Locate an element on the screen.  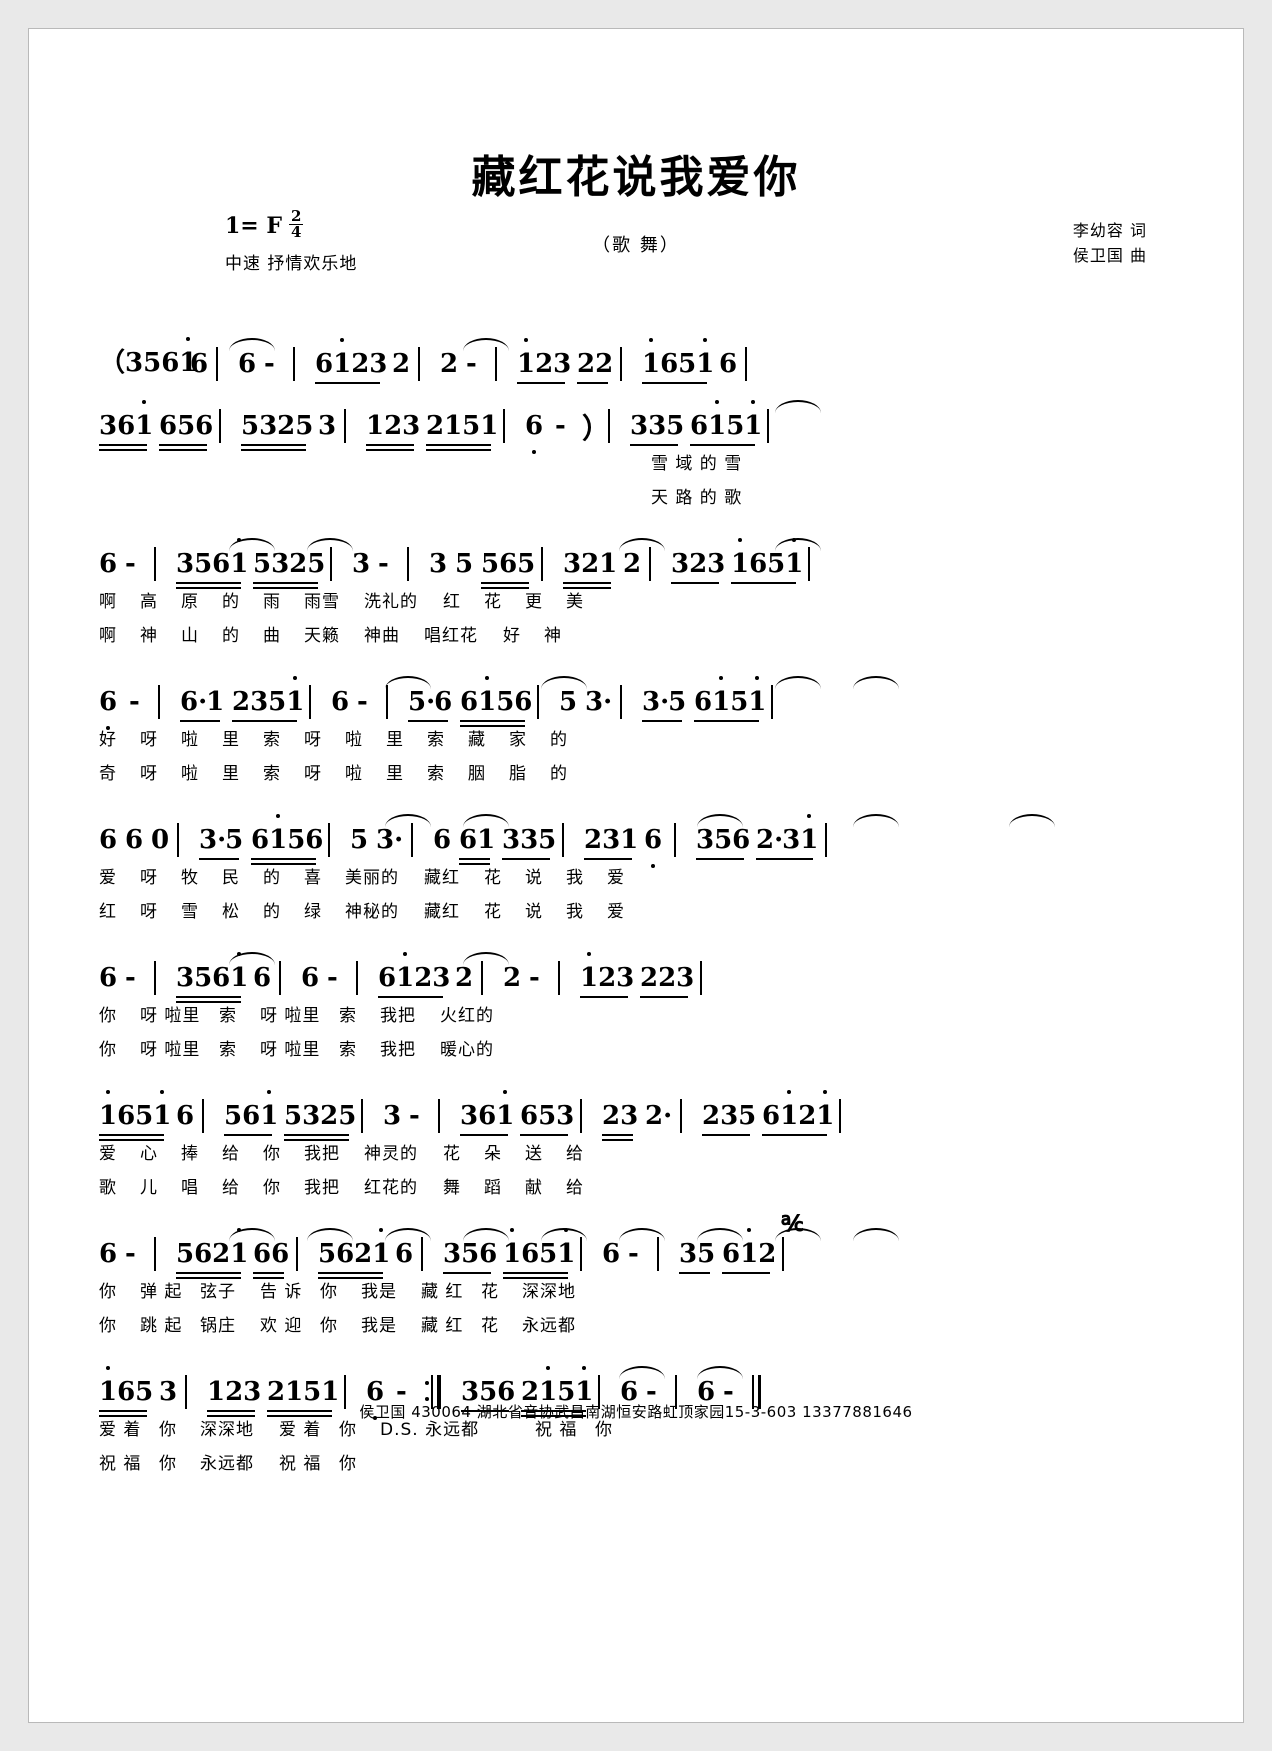
notation-row: 6-3561 6 6-61 23 2 2-1 23 223 is located at coordinates (636, 976).